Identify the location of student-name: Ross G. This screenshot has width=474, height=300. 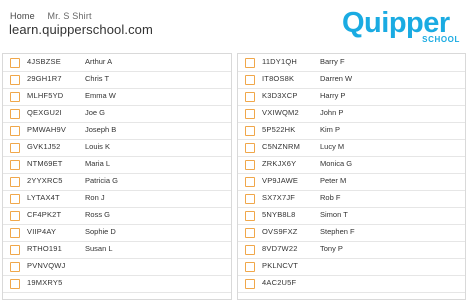
(98, 214).